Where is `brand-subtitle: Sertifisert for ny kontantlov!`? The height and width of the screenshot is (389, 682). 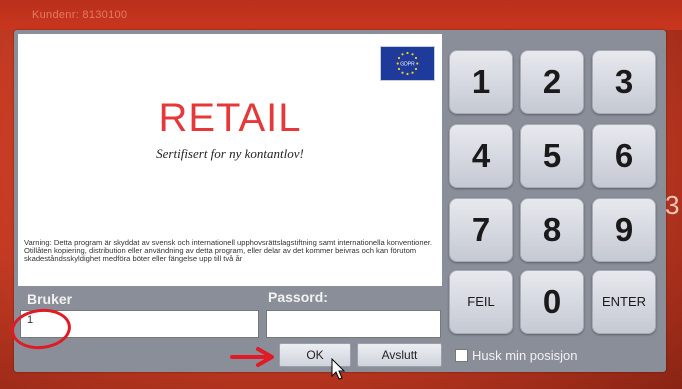 brand-subtitle: Sertifisert for ny kontantlov! is located at coordinates (230, 153).